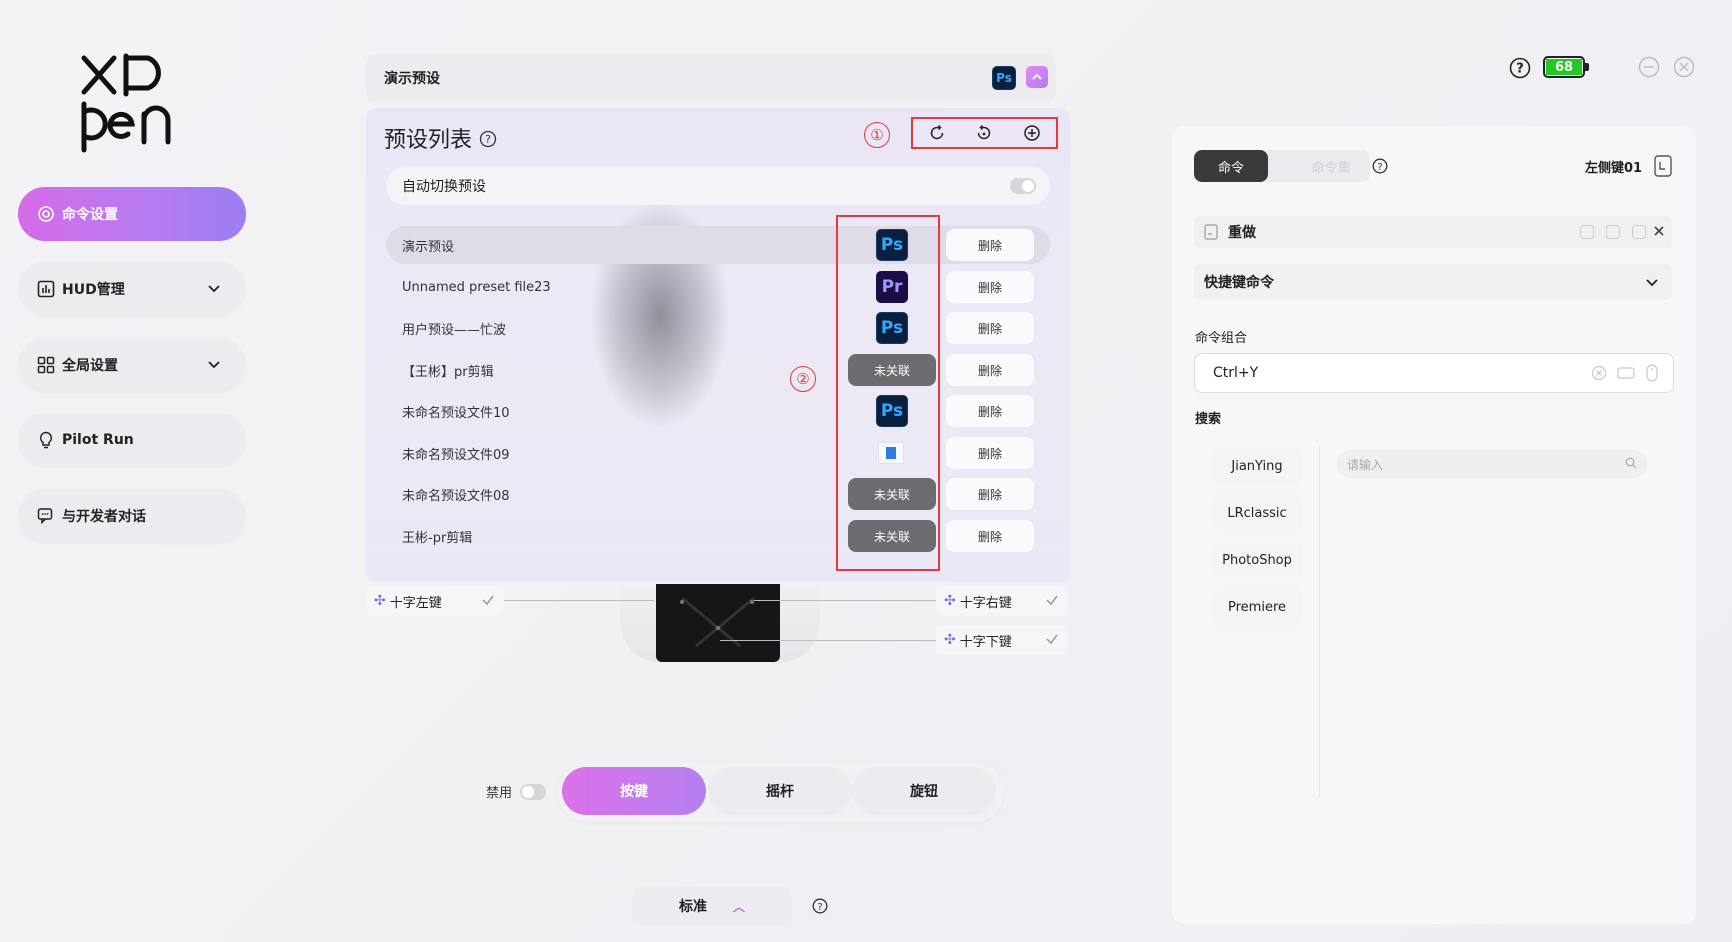 The height and width of the screenshot is (942, 1732). I want to click on preset-name: 演示预设, so click(428, 247).